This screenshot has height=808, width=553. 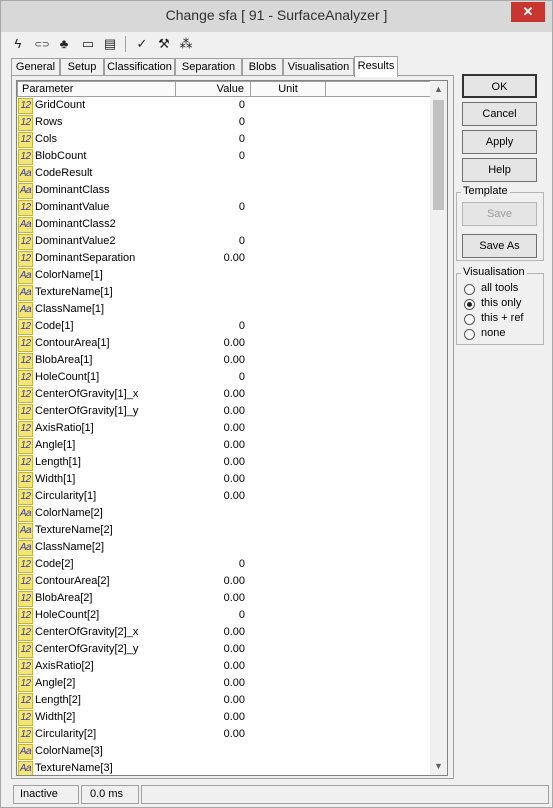 What do you see at coordinates (499, 114) in the screenshot?
I see `cancel-button: Cancel` at bounding box center [499, 114].